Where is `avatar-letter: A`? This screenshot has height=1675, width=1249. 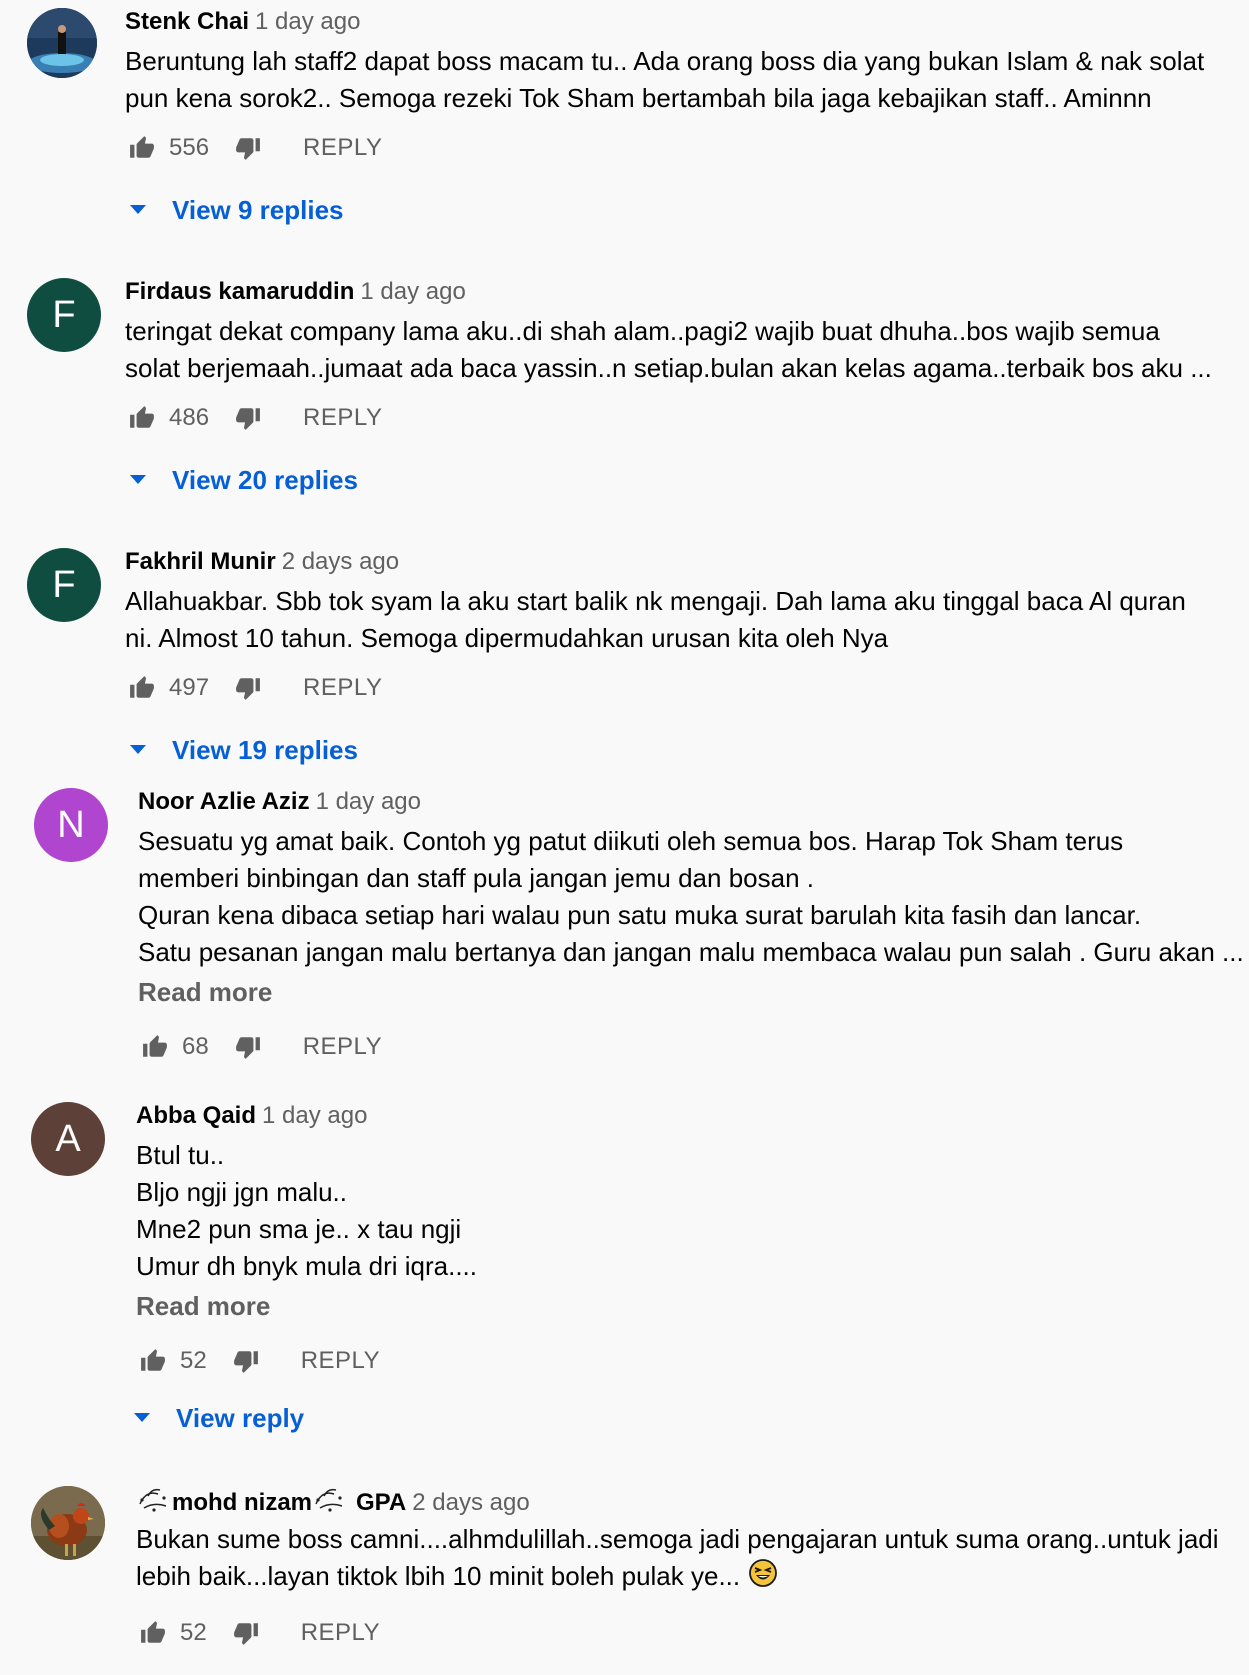
avatar-letter: A is located at coordinates (68, 1138).